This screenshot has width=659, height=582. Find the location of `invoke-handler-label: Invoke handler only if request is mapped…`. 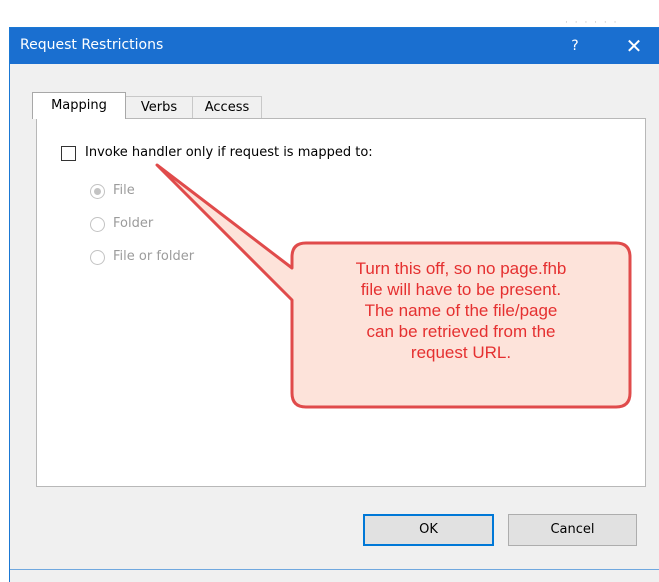

invoke-handler-label: Invoke handler only if request is mapped… is located at coordinates (229, 152).